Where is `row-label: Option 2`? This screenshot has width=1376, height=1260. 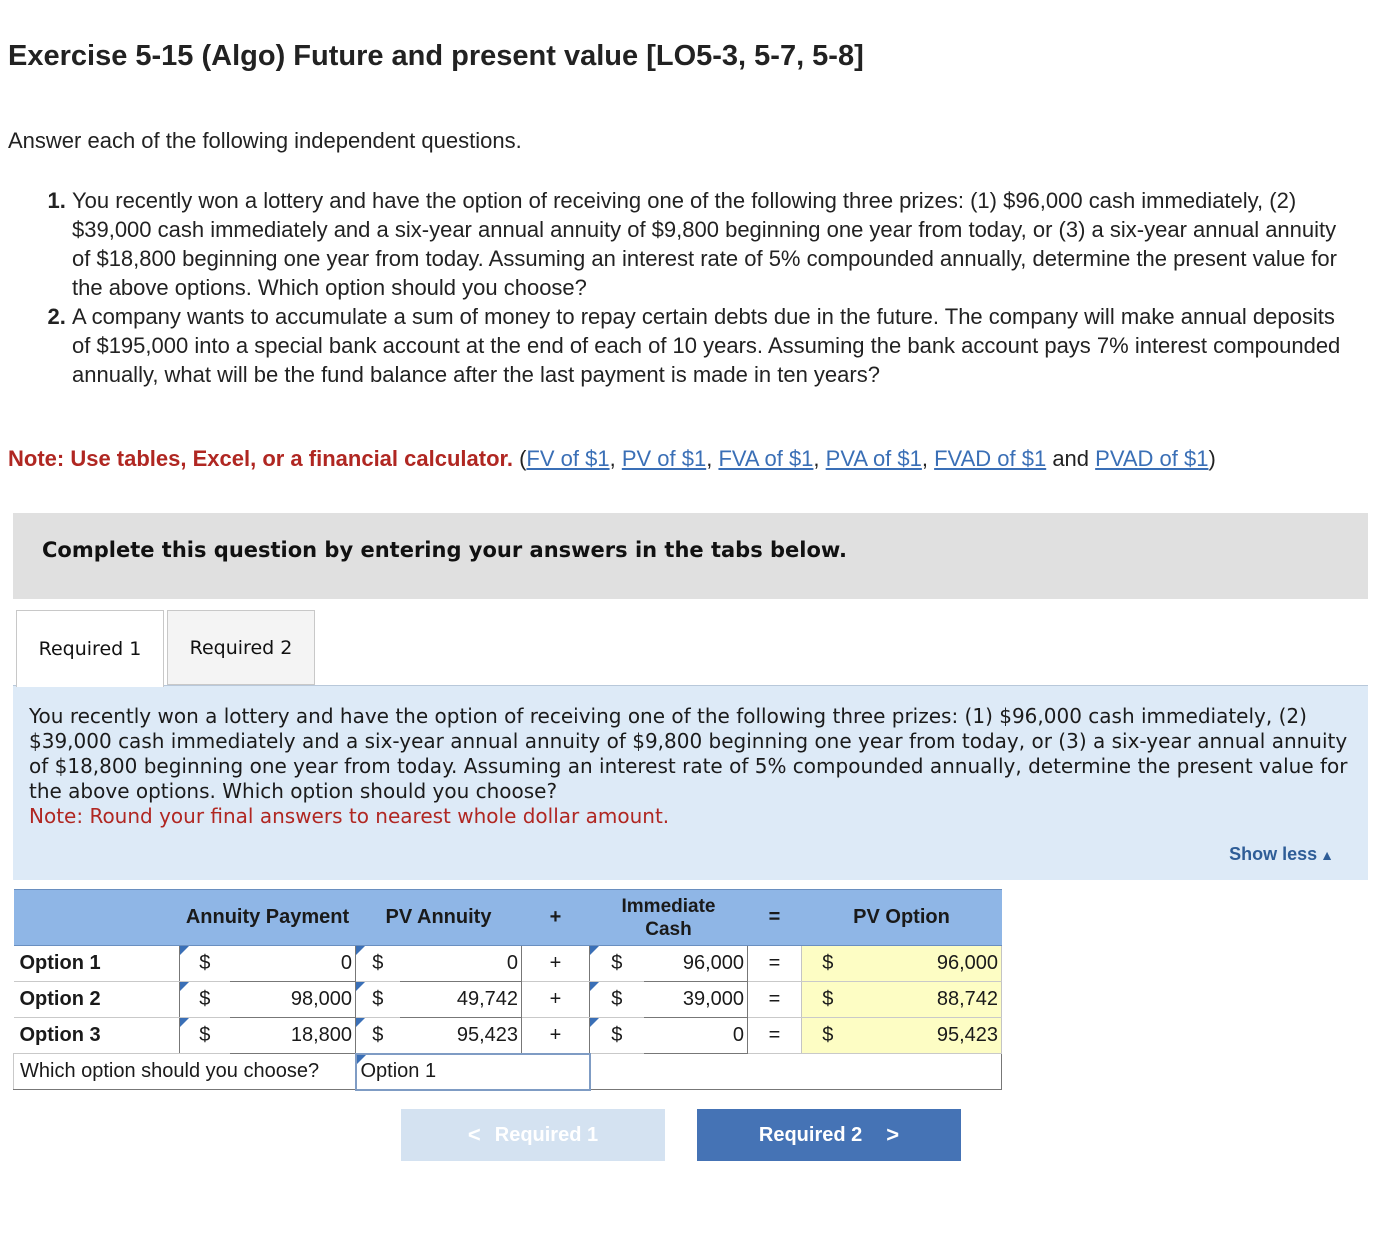 row-label: Option 2 is located at coordinates (96, 999).